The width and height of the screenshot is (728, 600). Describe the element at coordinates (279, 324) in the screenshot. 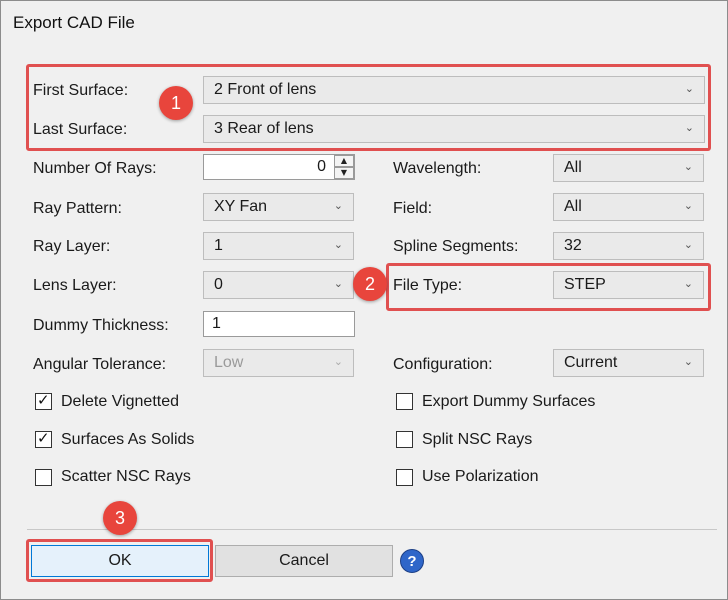

I see `dummy-thickness-input: 1` at that location.